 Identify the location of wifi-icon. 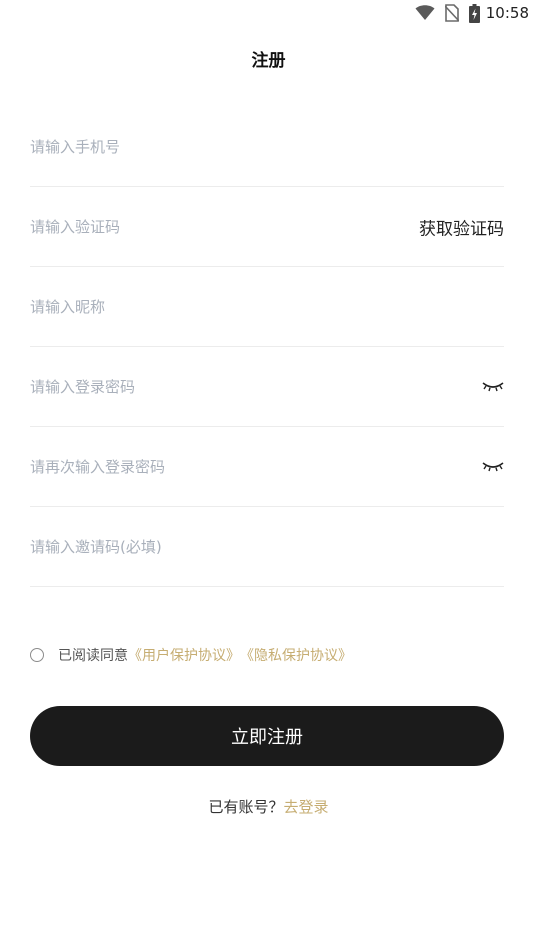
(425, 12).